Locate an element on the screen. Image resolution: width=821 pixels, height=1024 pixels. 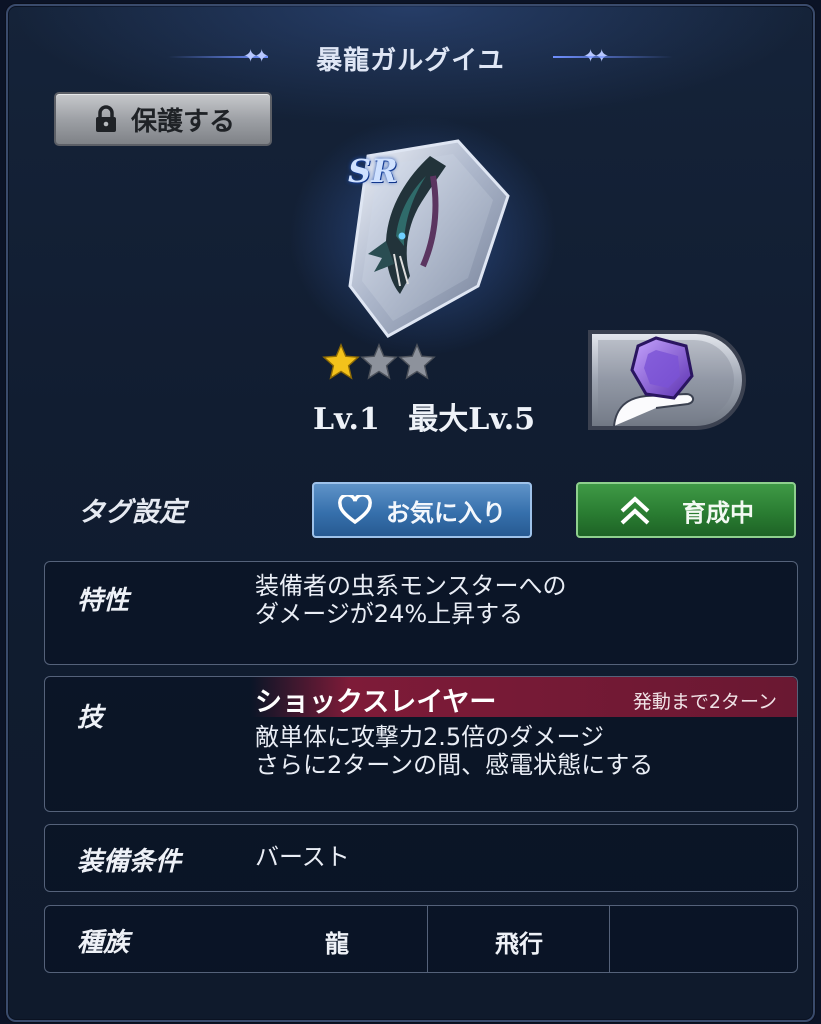
lock-icon is located at coordinates (105, 118).